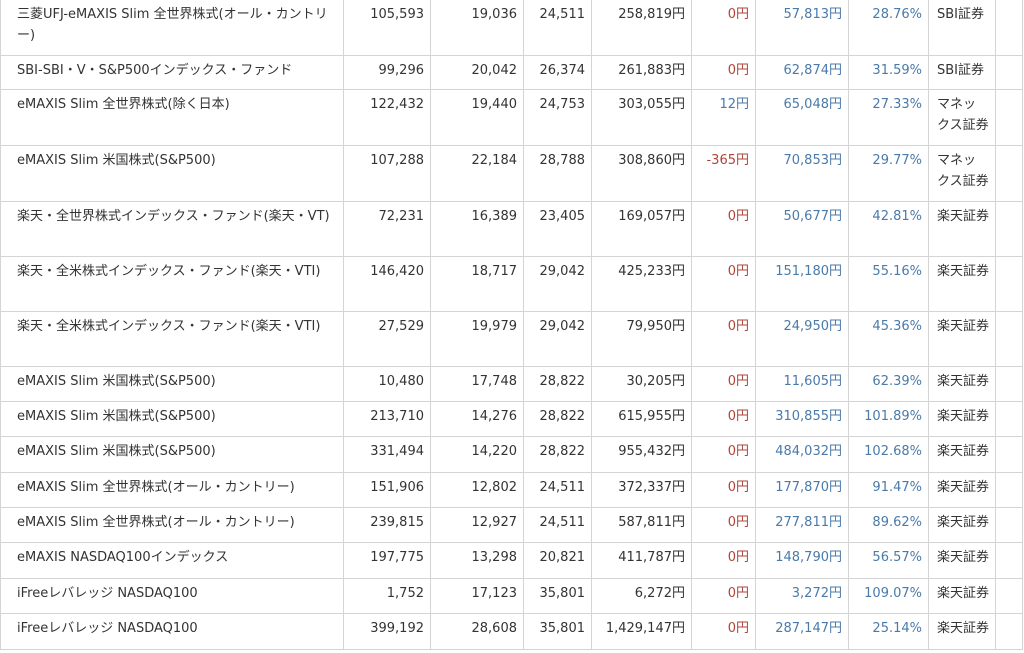  I want to click on fund-name-cell: eMAXIS Slim 全世界株式(オール・カントリー), so click(172, 490).